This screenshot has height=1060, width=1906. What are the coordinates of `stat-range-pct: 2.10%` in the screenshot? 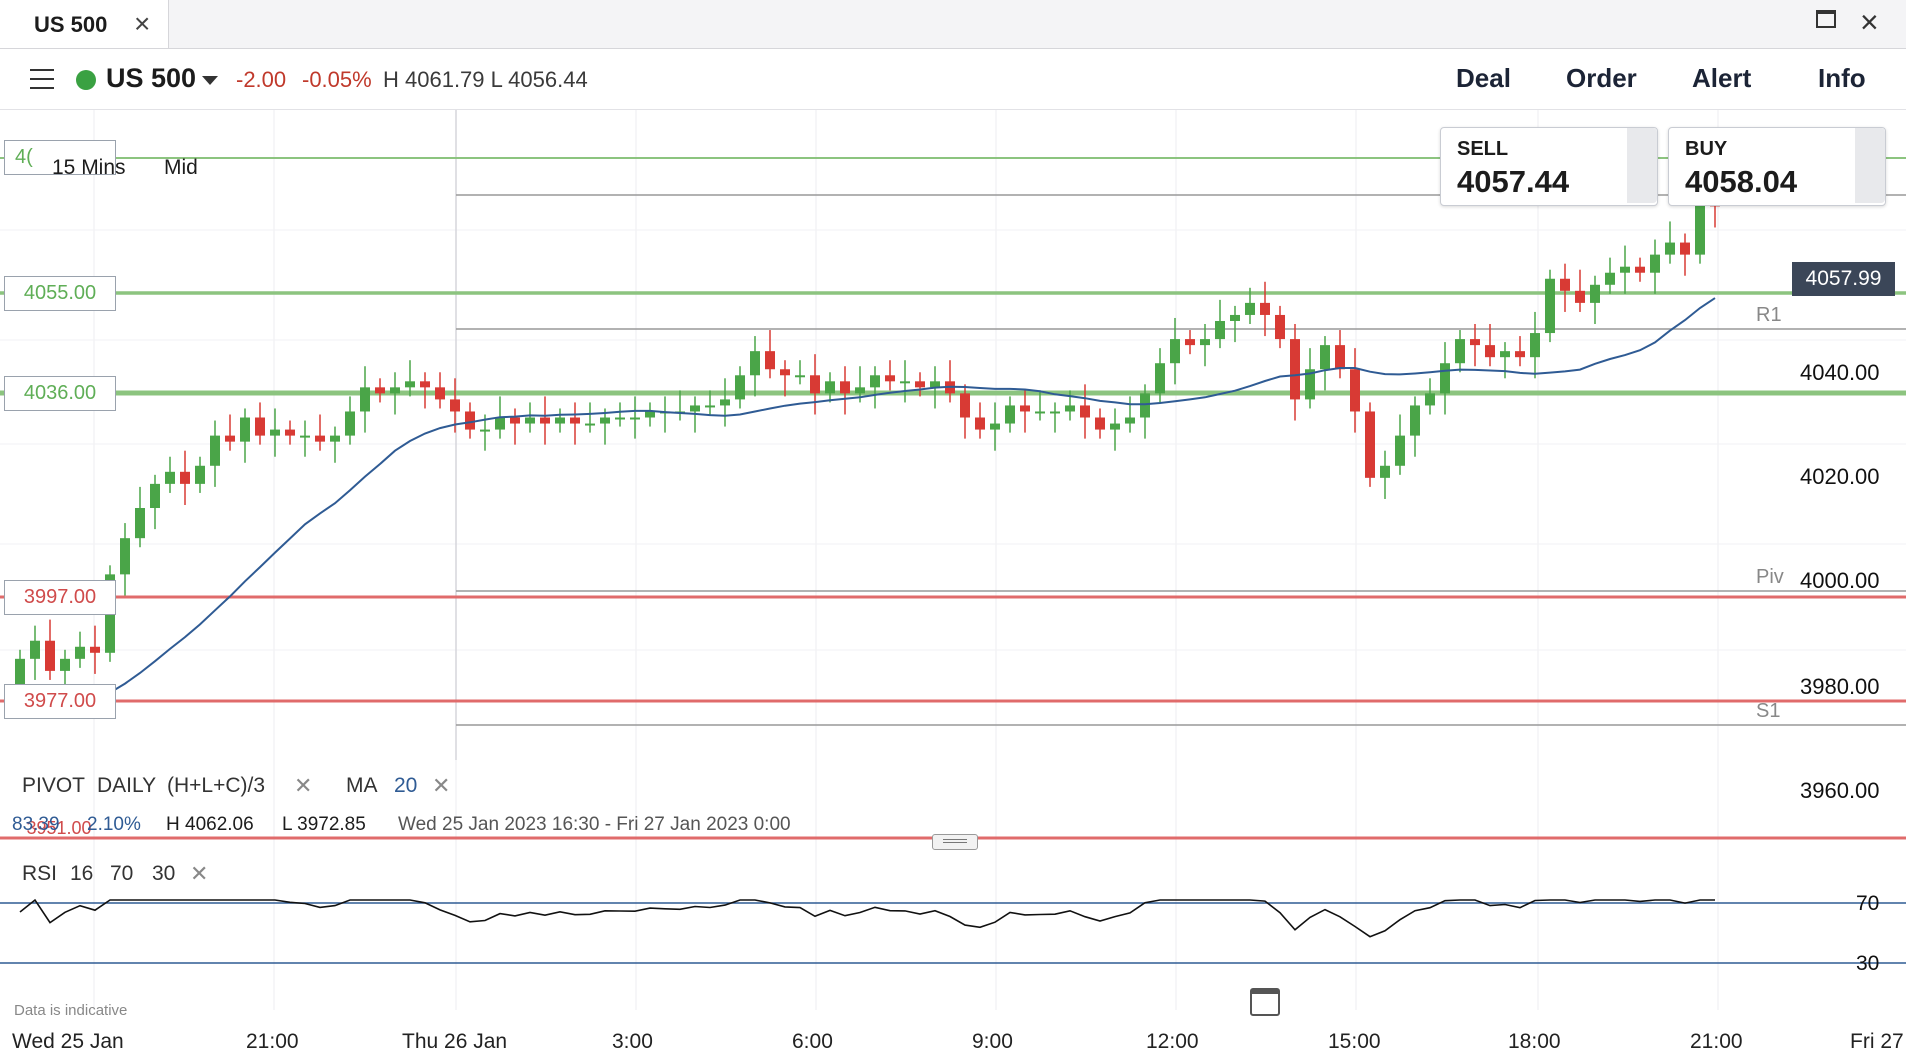 It's located at (114, 824).